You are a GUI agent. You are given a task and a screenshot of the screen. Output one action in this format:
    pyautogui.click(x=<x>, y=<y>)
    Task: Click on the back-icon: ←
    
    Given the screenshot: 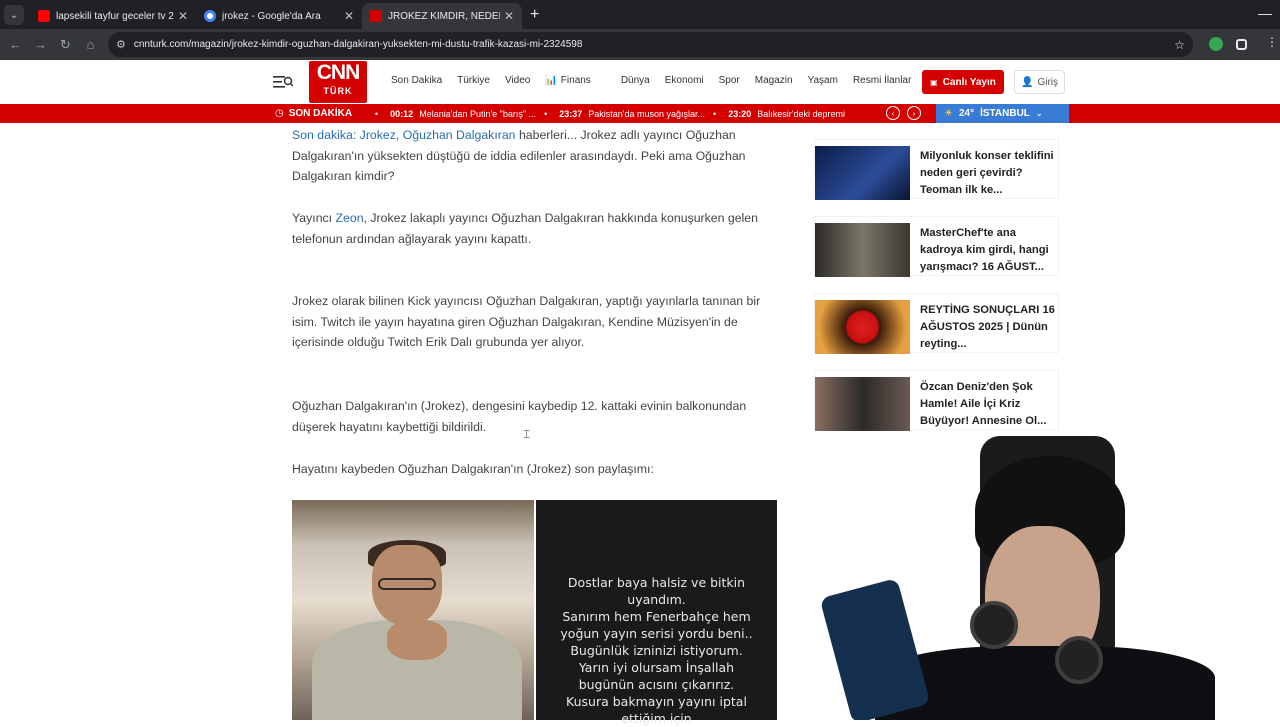 What is the action you would take?
    pyautogui.click(x=15, y=44)
    